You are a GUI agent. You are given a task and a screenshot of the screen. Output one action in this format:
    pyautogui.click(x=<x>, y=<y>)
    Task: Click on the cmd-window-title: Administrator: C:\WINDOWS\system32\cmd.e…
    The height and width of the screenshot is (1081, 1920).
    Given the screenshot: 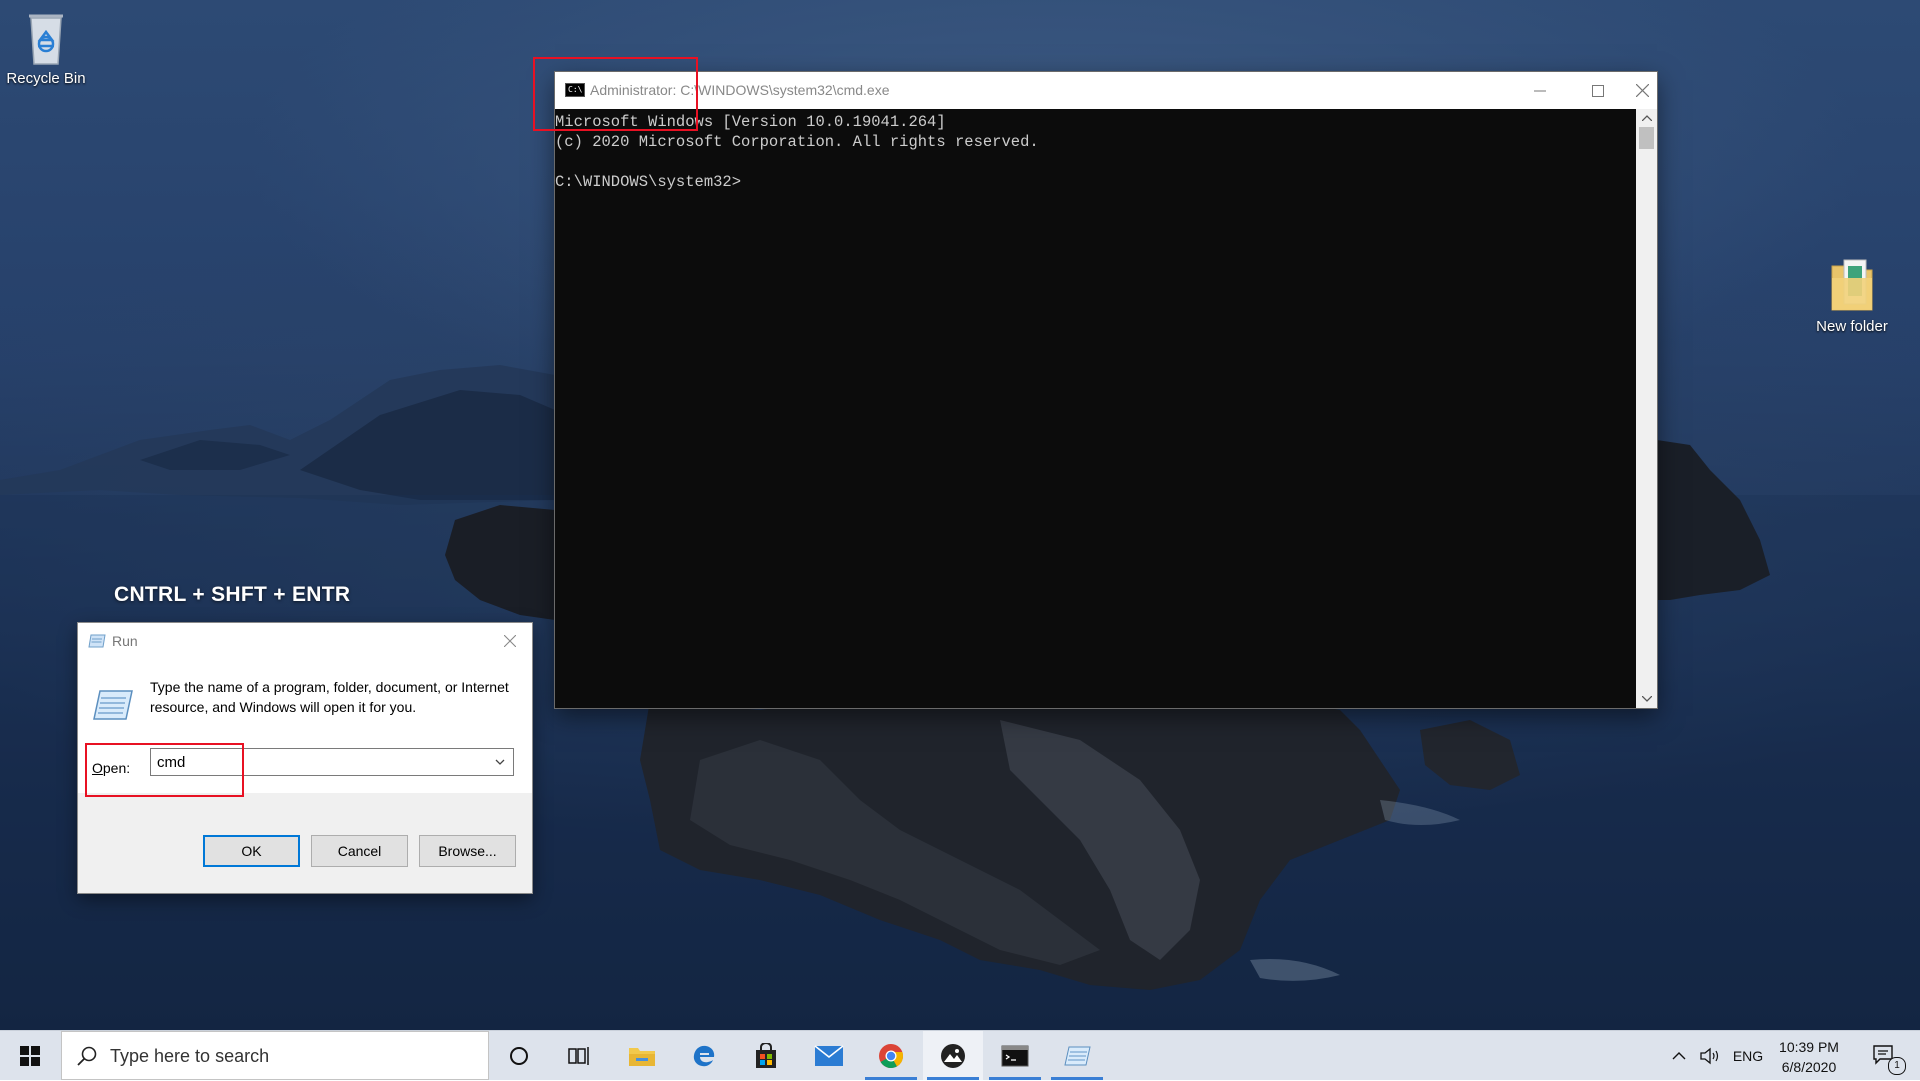 What is the action you would take?
    pyautogui.click(x=740, y=90)
    